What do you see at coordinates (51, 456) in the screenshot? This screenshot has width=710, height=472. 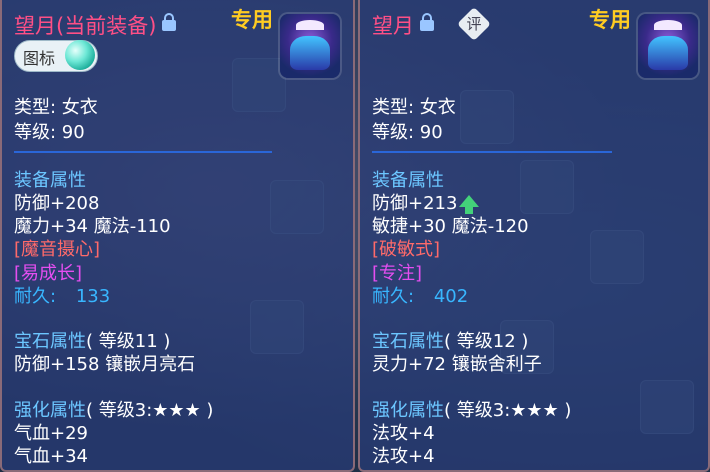 I see `enhance-stat: 气血+34` at bounding box center [51, 456].